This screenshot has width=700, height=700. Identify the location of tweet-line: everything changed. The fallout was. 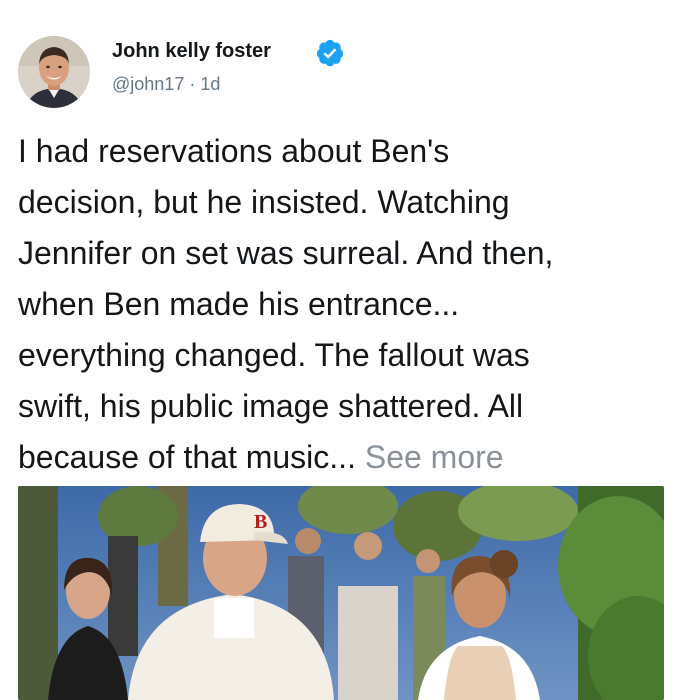
(274, 355).